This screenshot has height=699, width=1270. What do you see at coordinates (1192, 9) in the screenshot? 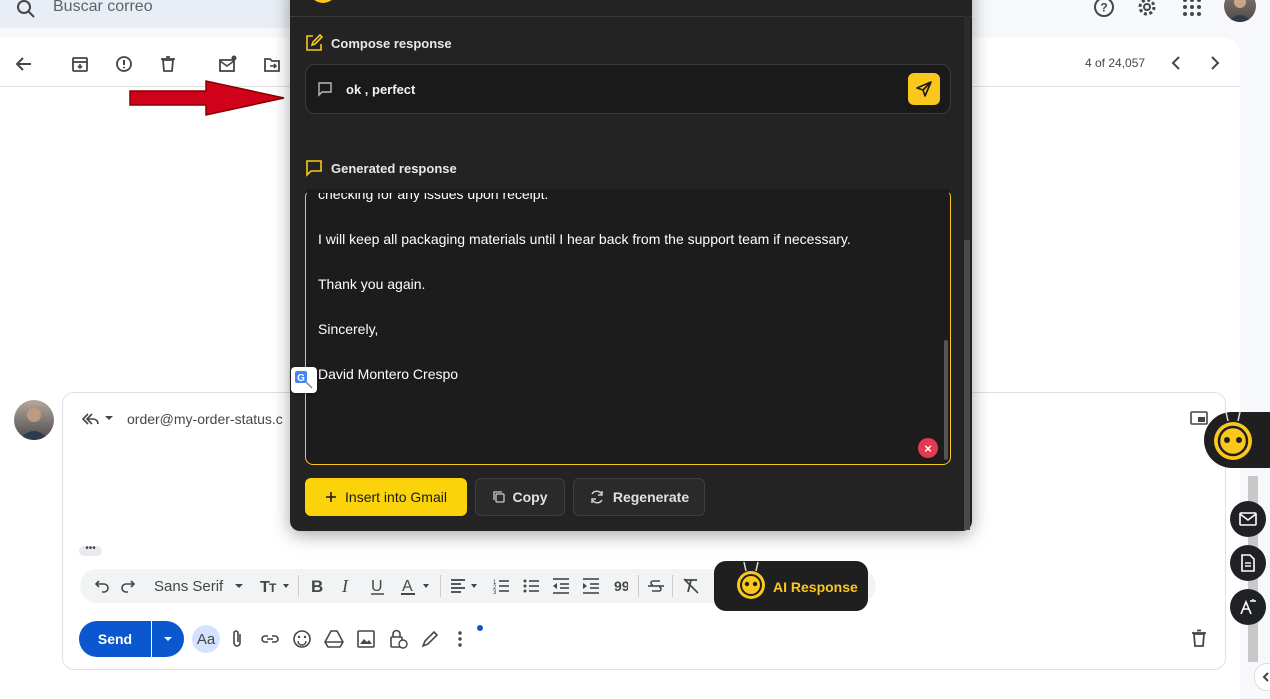
I see `apps-icon` at bounding box center [1192, 9].